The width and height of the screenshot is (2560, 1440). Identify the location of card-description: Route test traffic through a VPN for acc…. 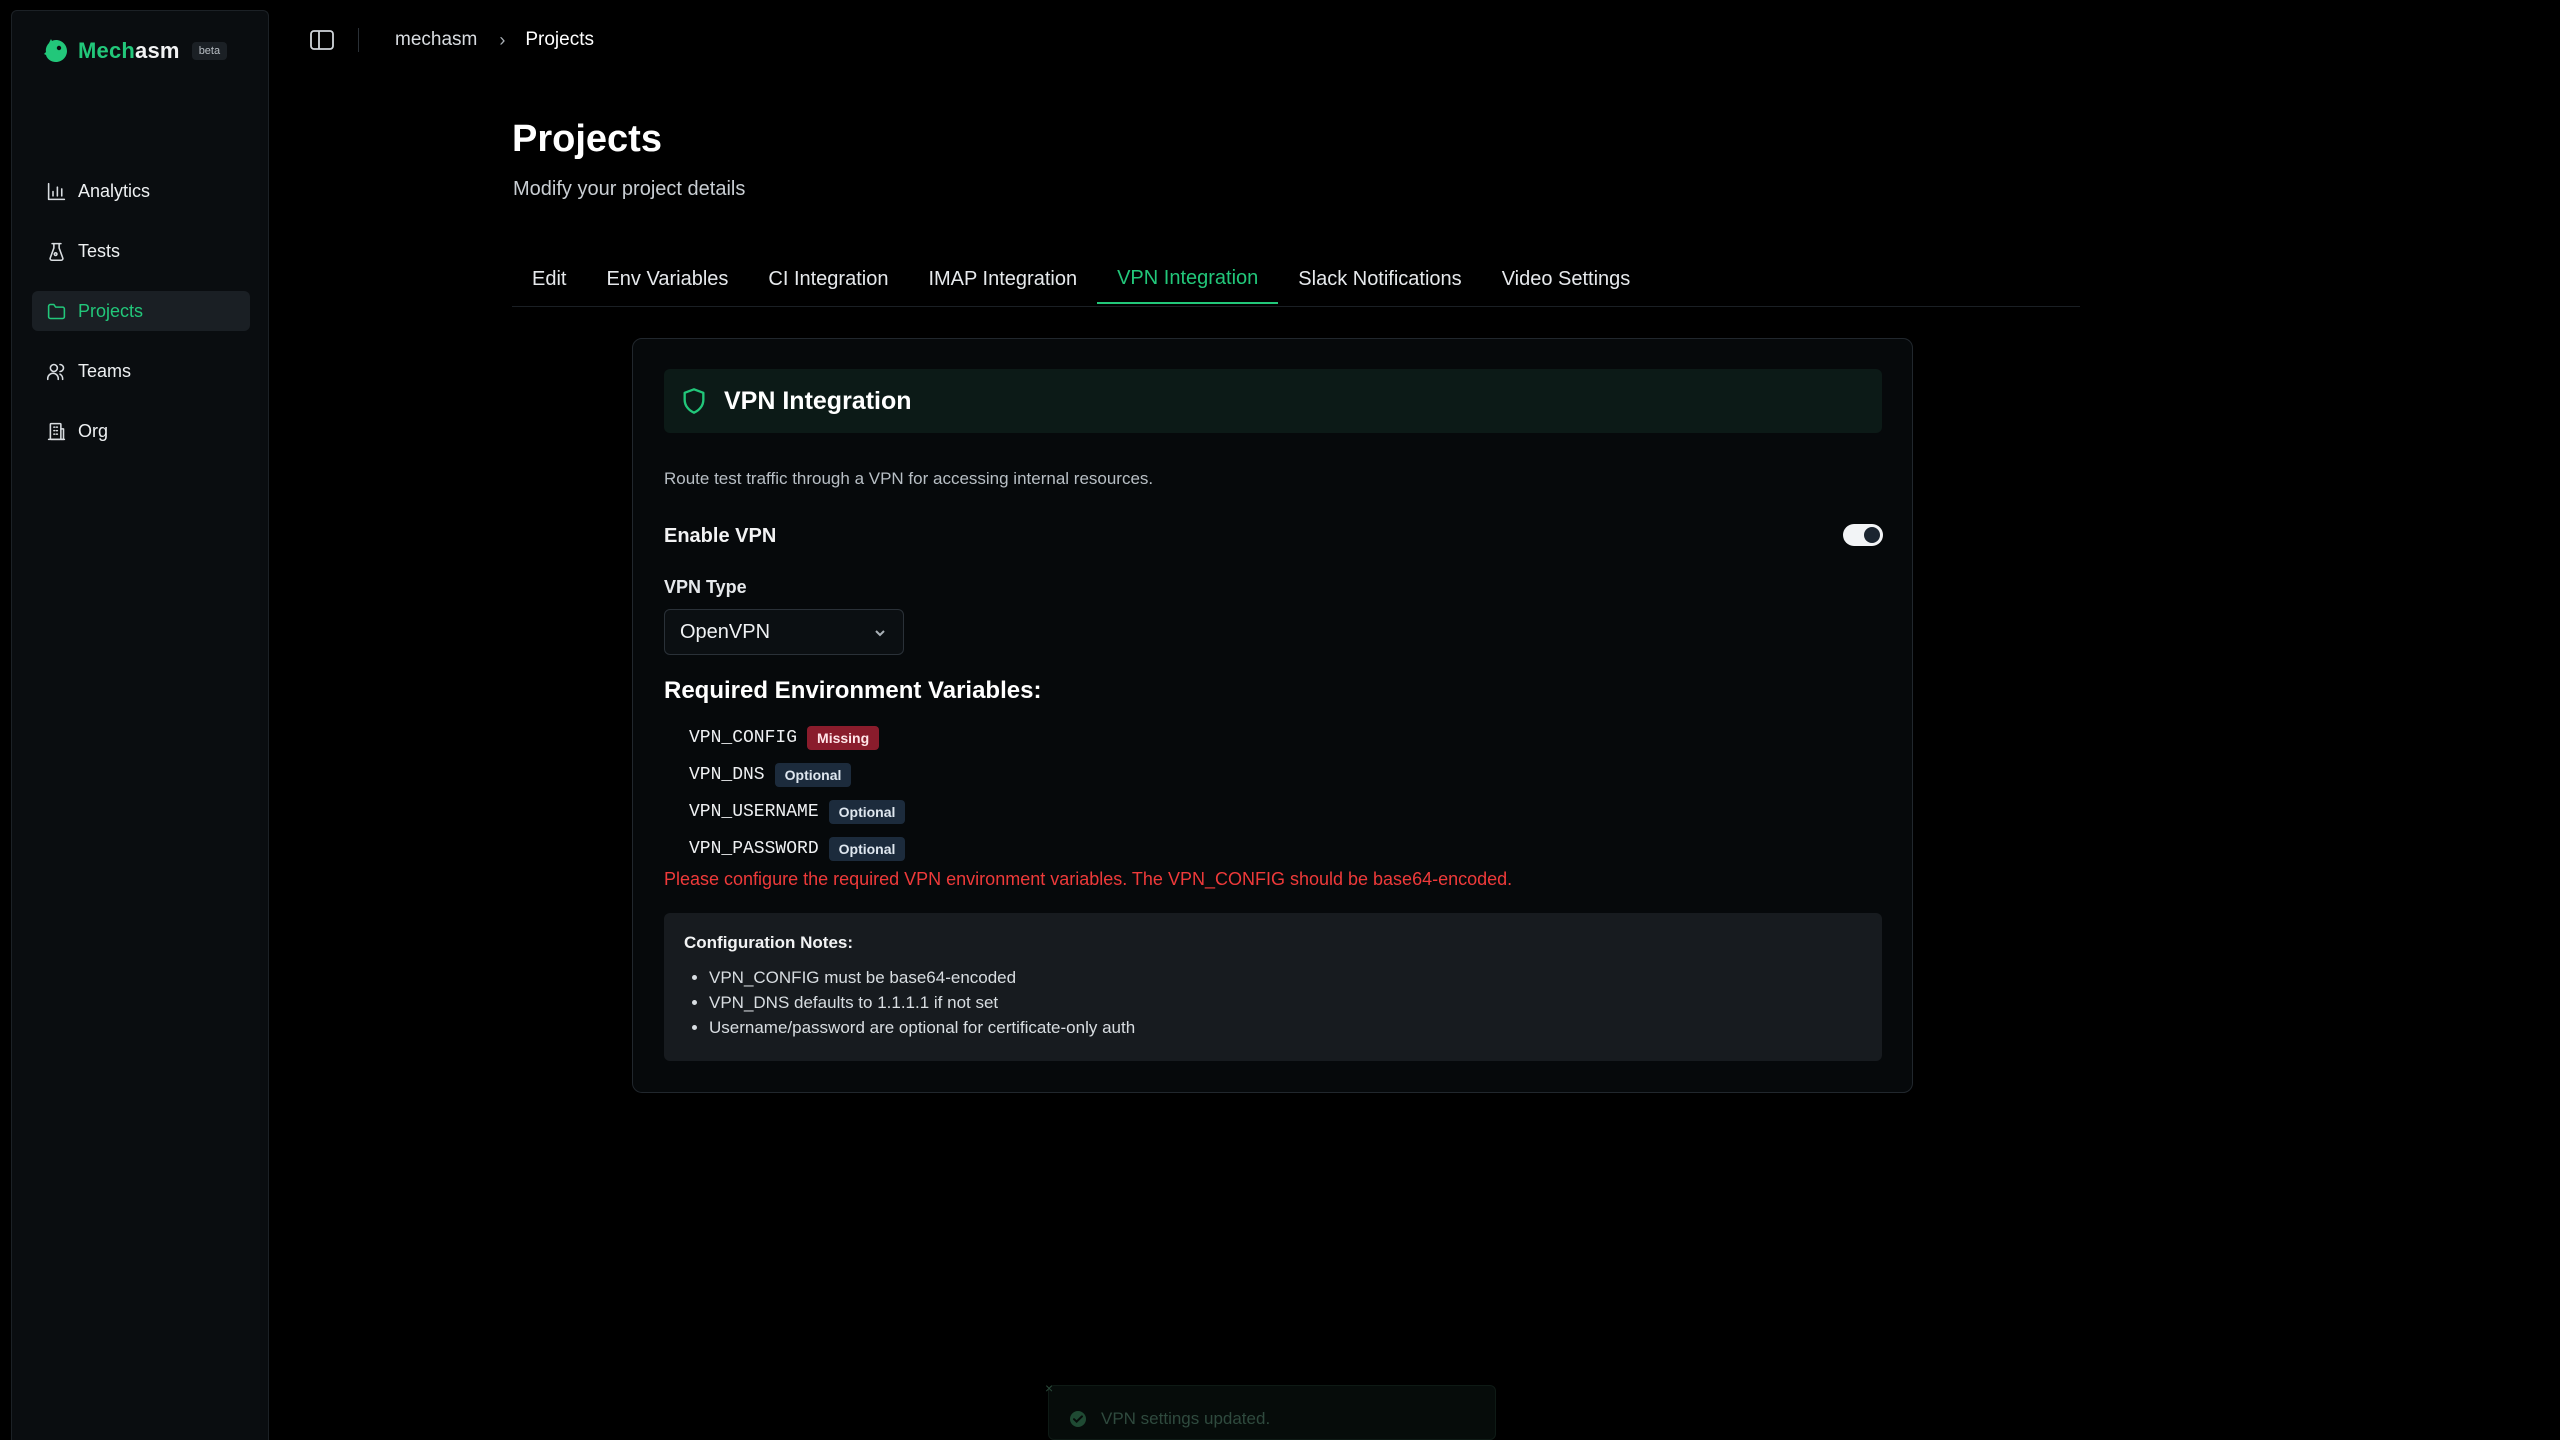
(909, 478).